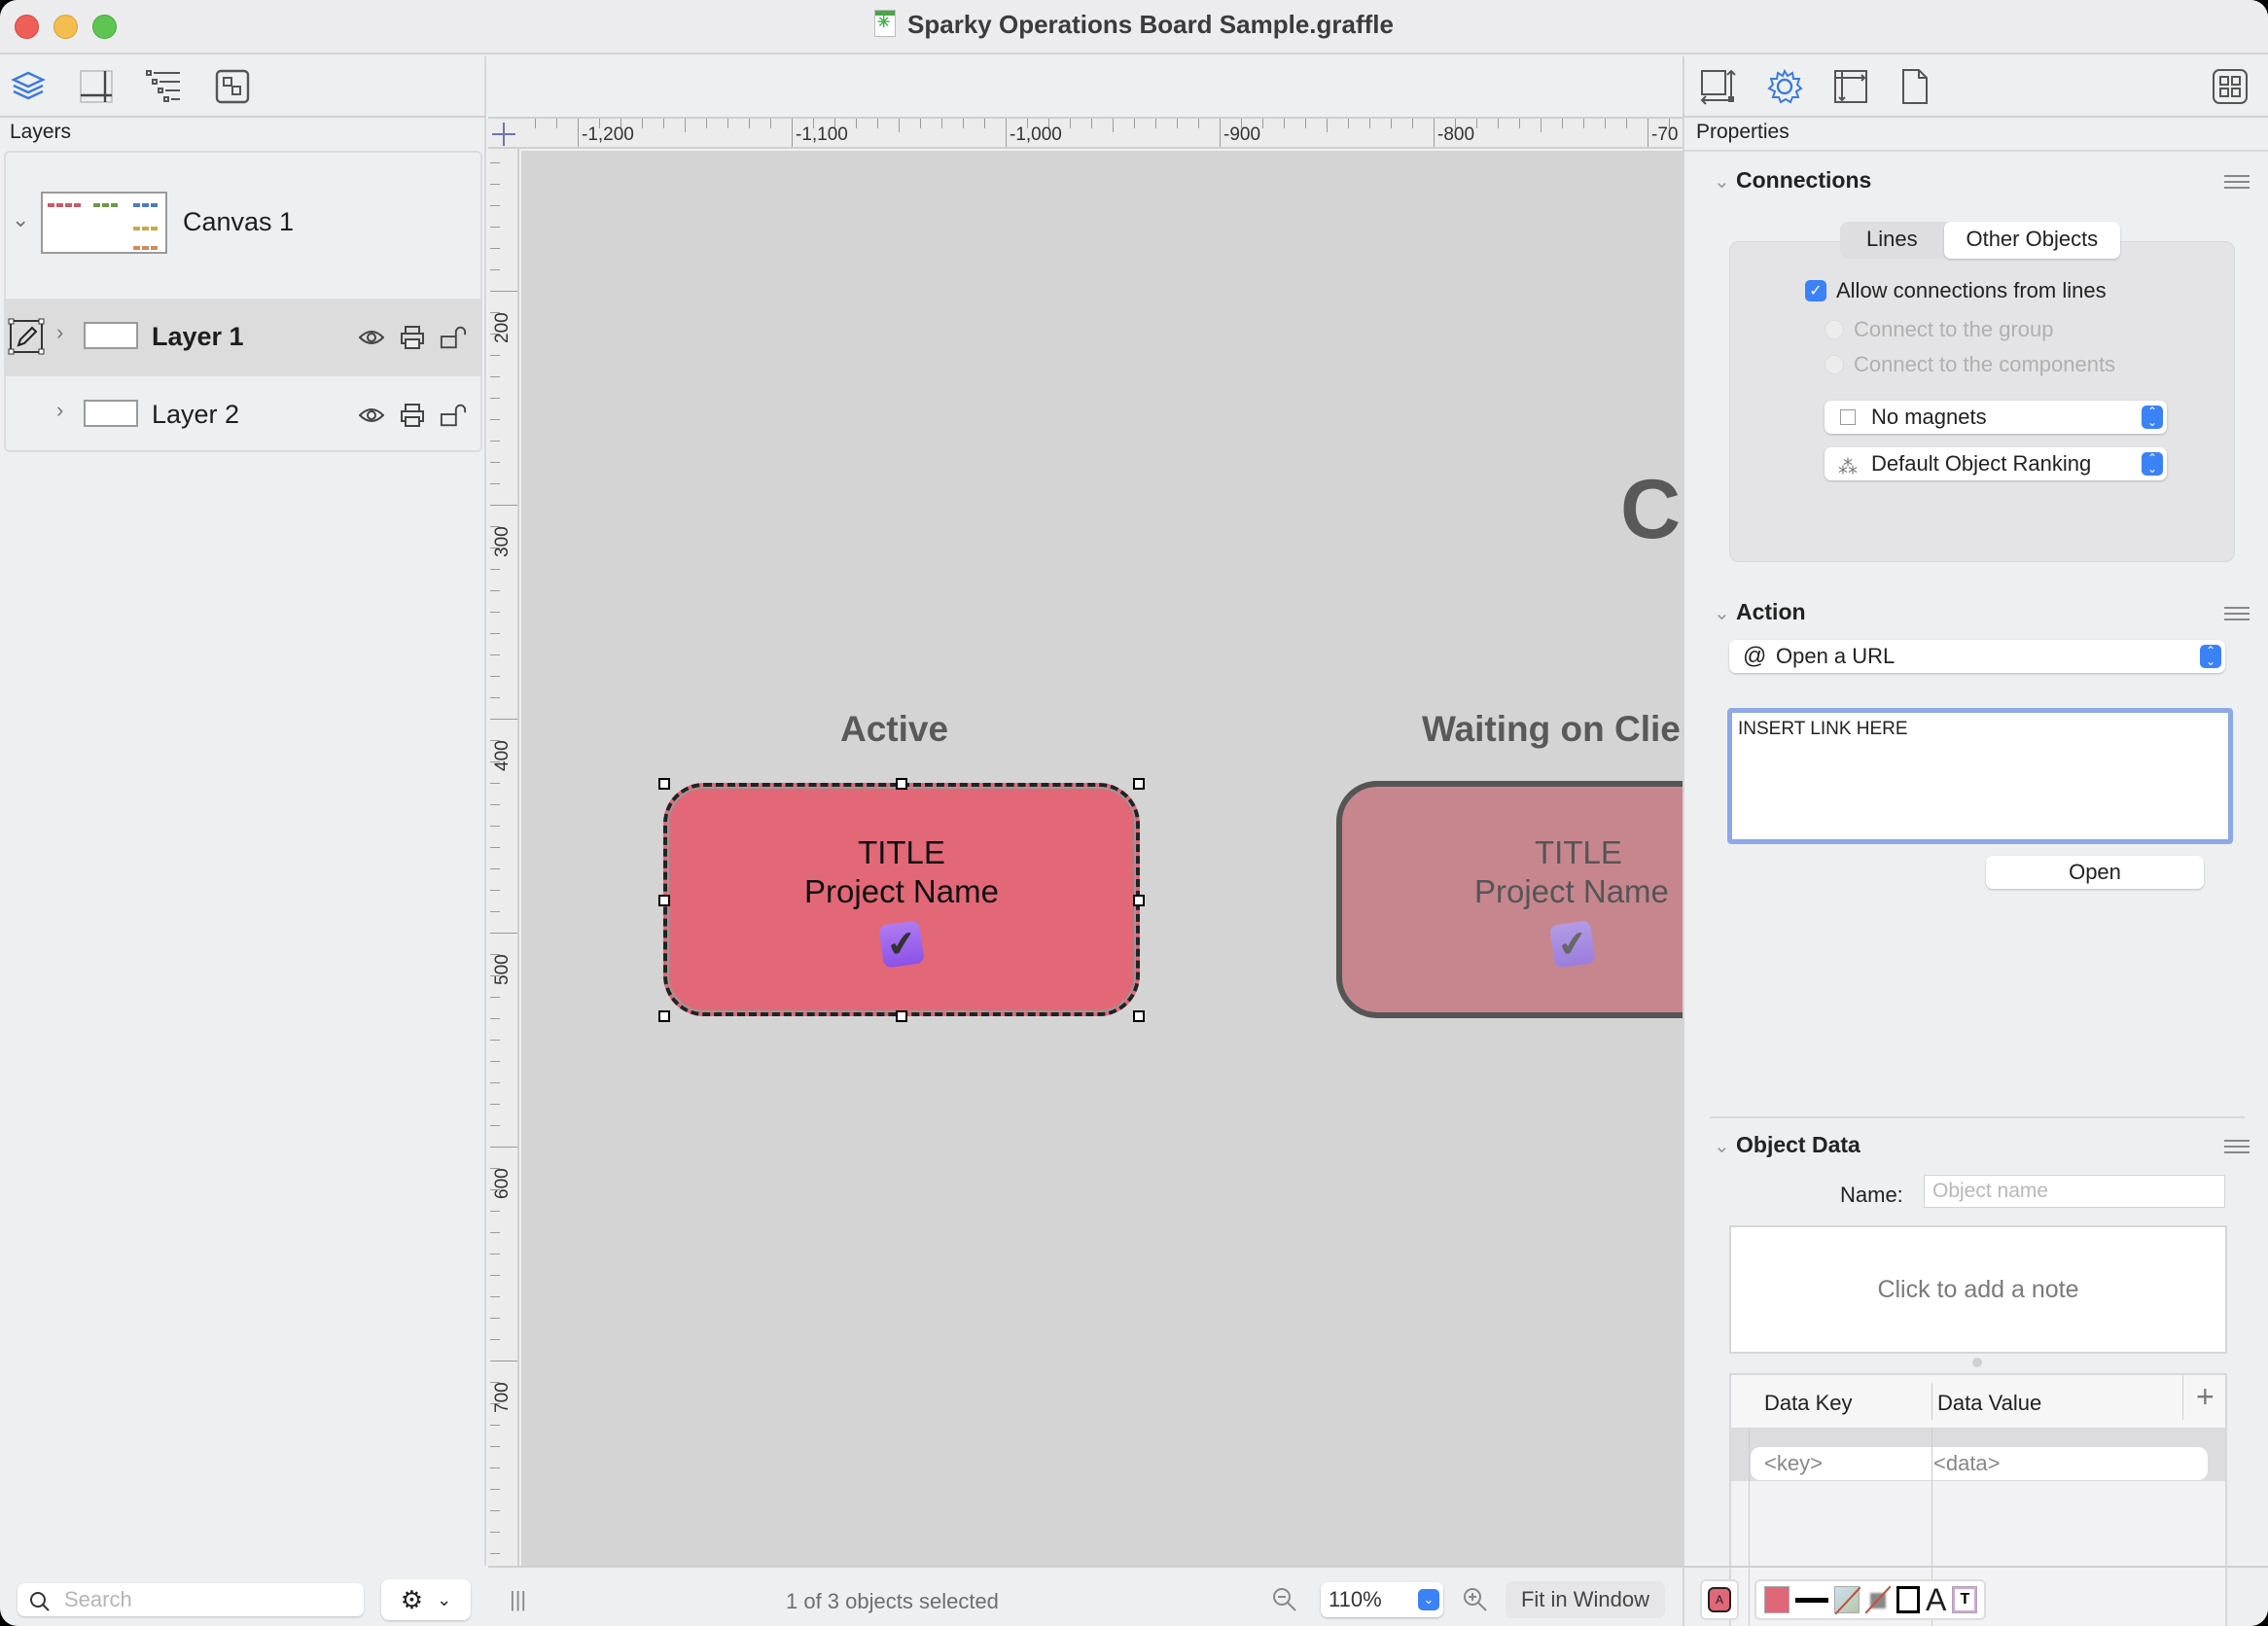 The width and height of the screenshot is (2268, 1626). I want to click on table-row-editor: <key> <data>, so click(1979, 1463).